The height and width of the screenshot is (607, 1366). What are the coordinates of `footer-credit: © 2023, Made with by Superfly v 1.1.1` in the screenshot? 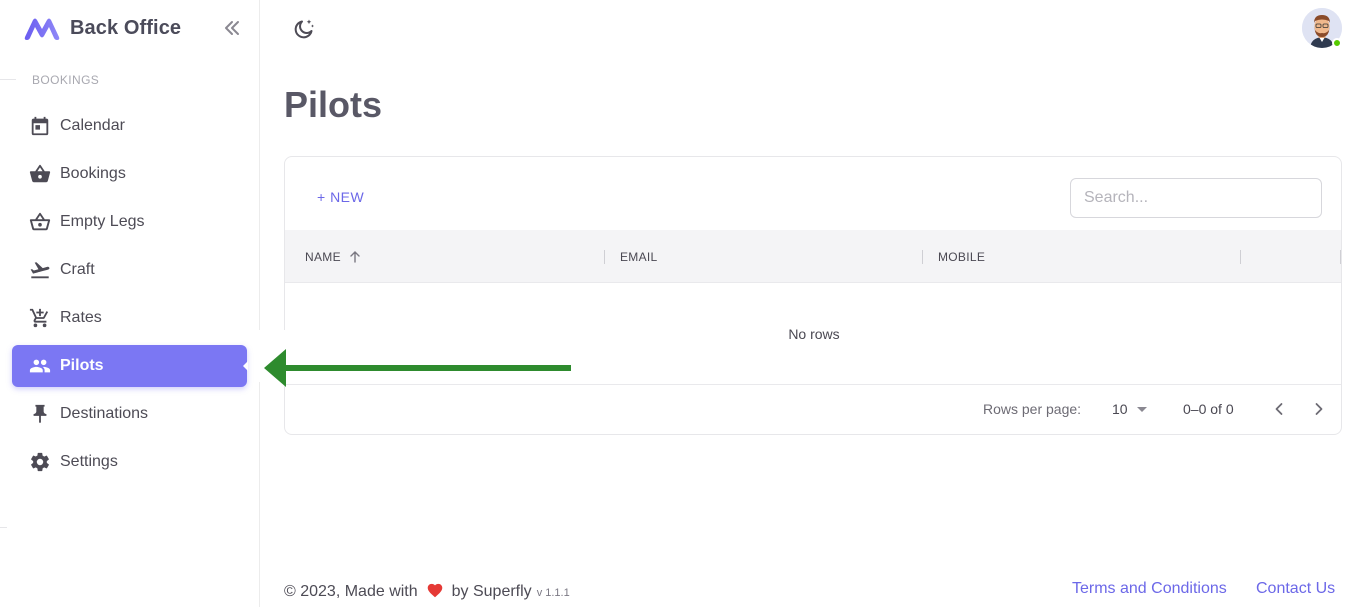 It's located at (427, 590).